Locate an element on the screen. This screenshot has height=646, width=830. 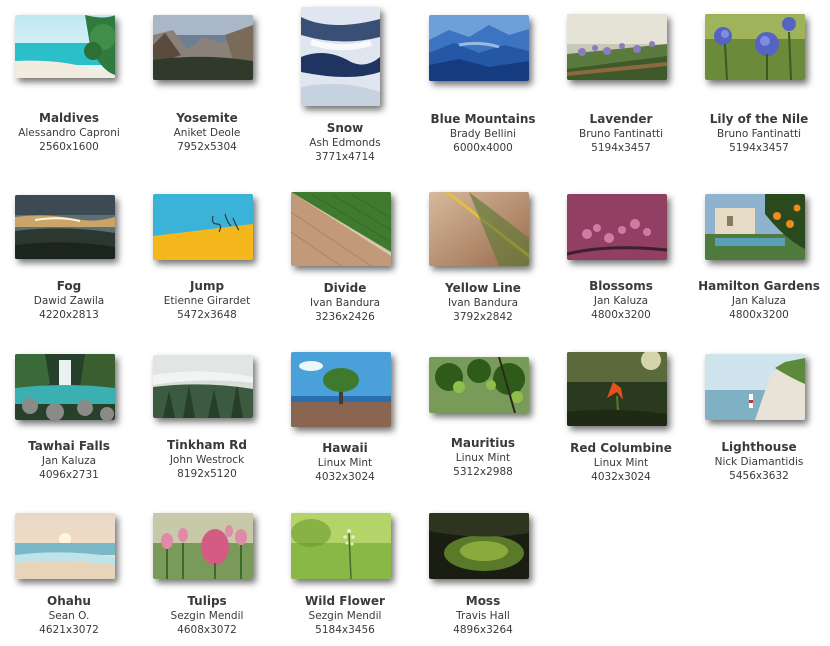
wallpaper-title: Divide is located at coordinates (345, 288).